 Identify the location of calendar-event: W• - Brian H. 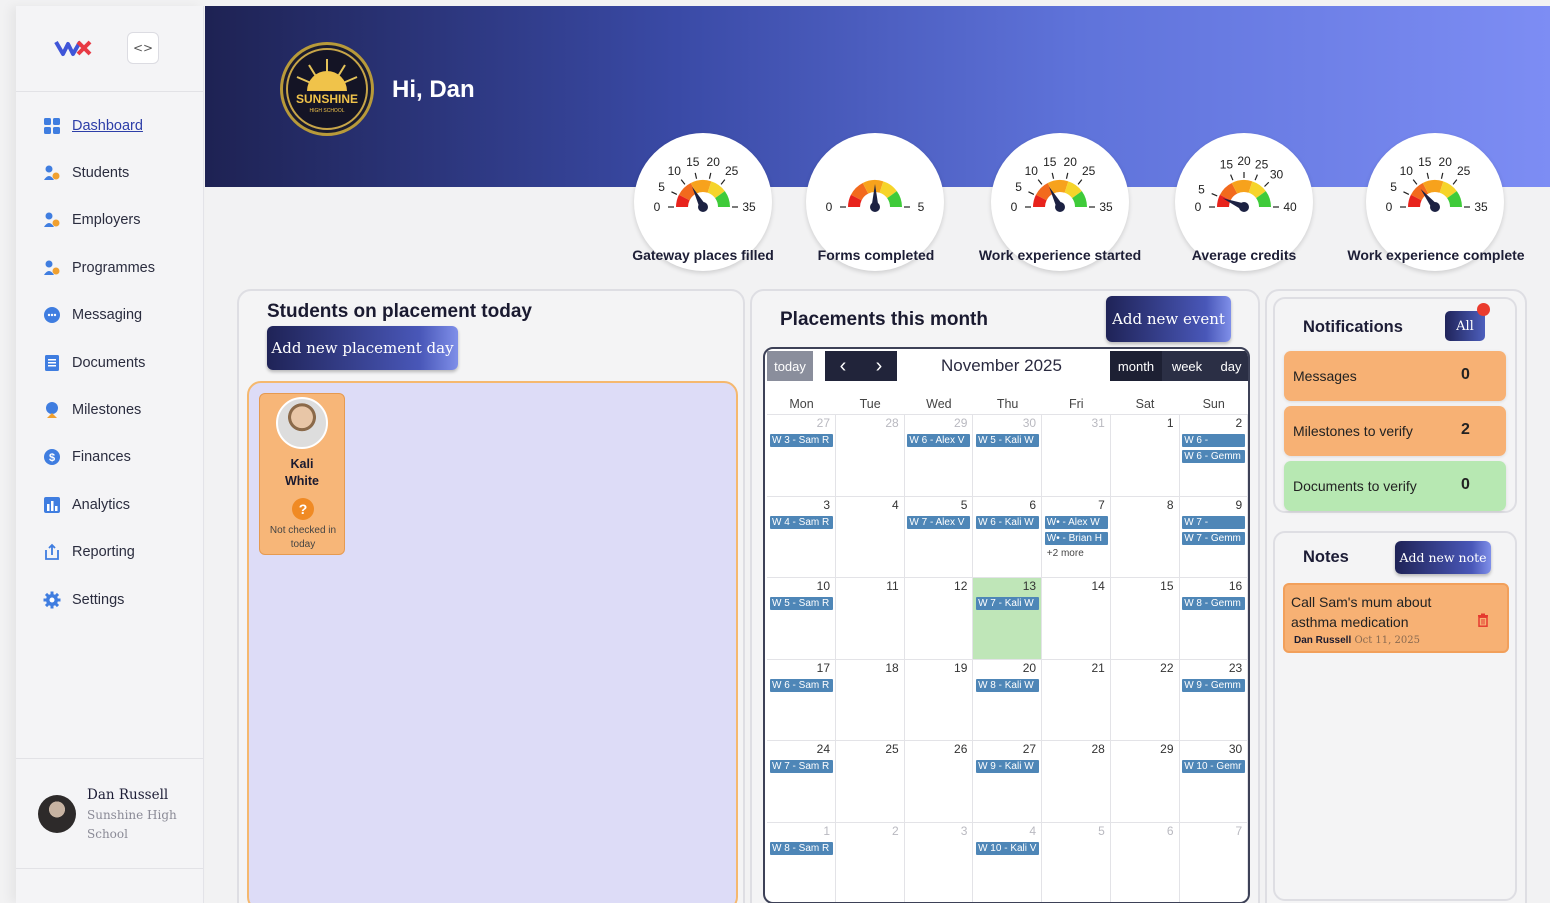
(1076, 538).